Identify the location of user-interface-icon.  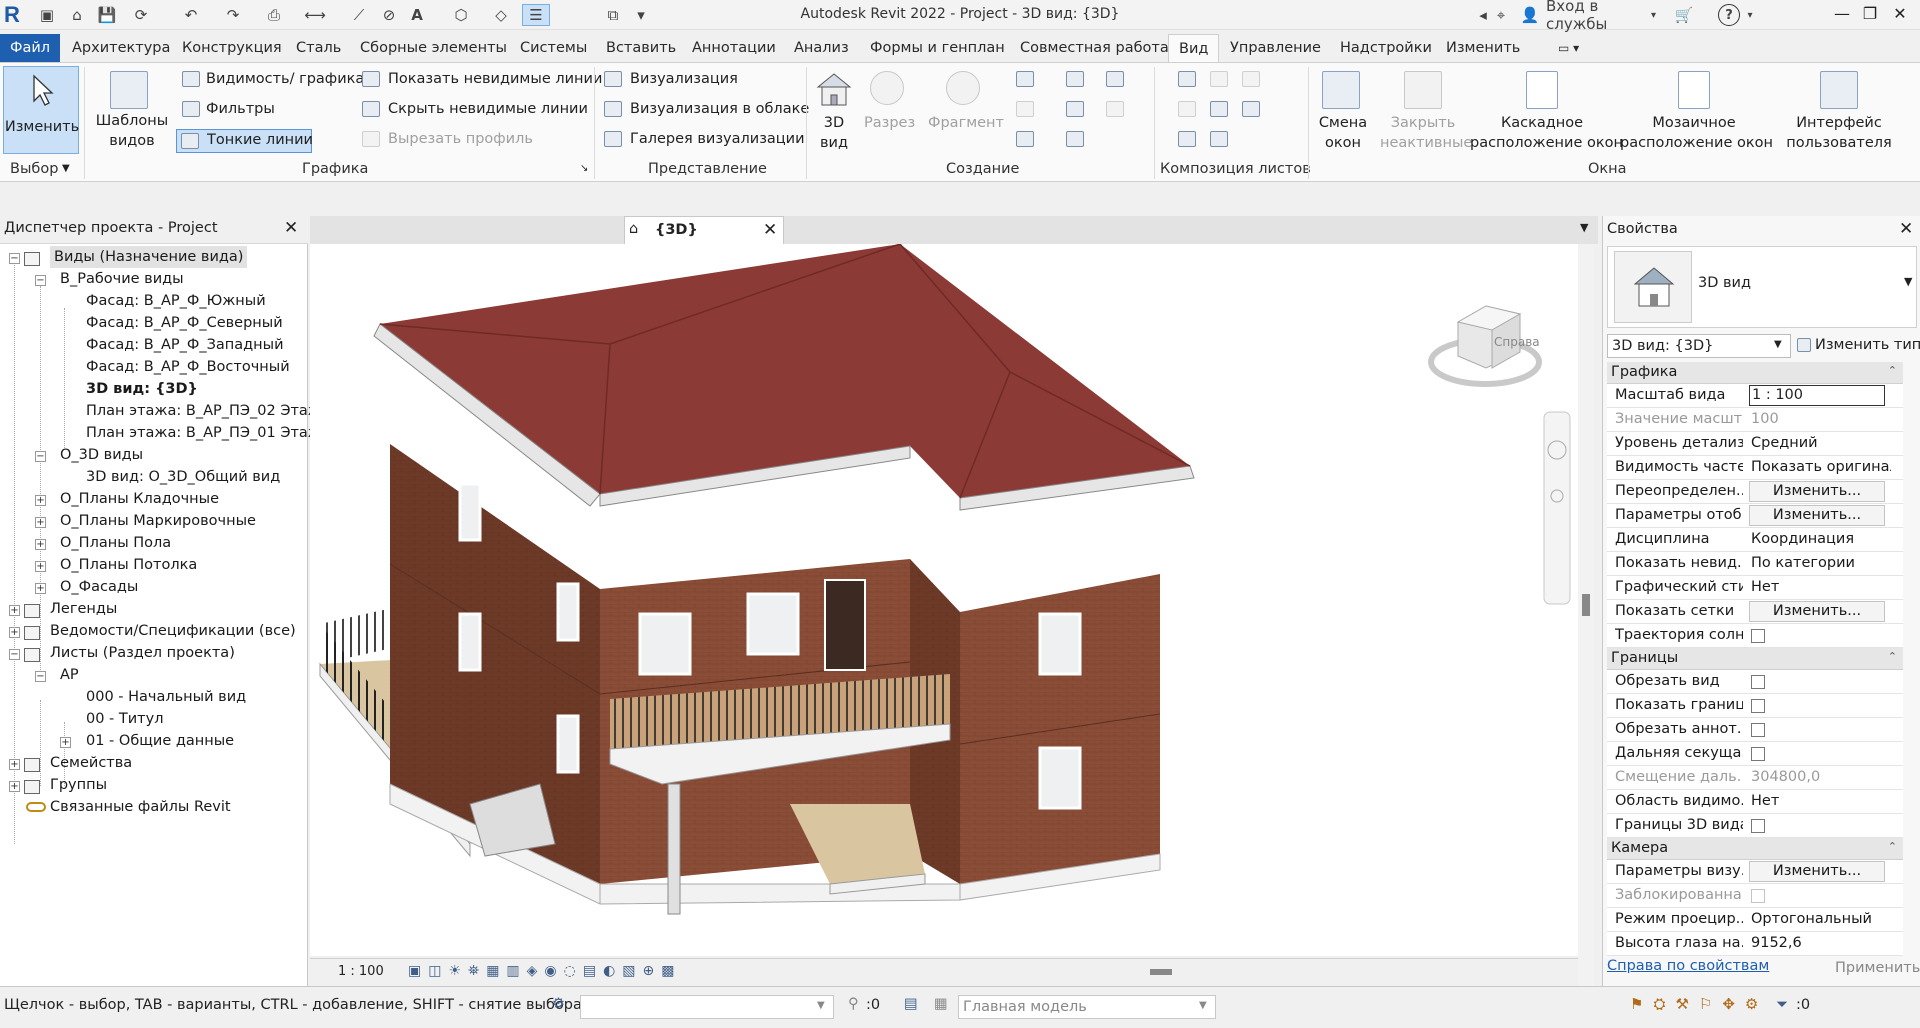
(1839, 90).